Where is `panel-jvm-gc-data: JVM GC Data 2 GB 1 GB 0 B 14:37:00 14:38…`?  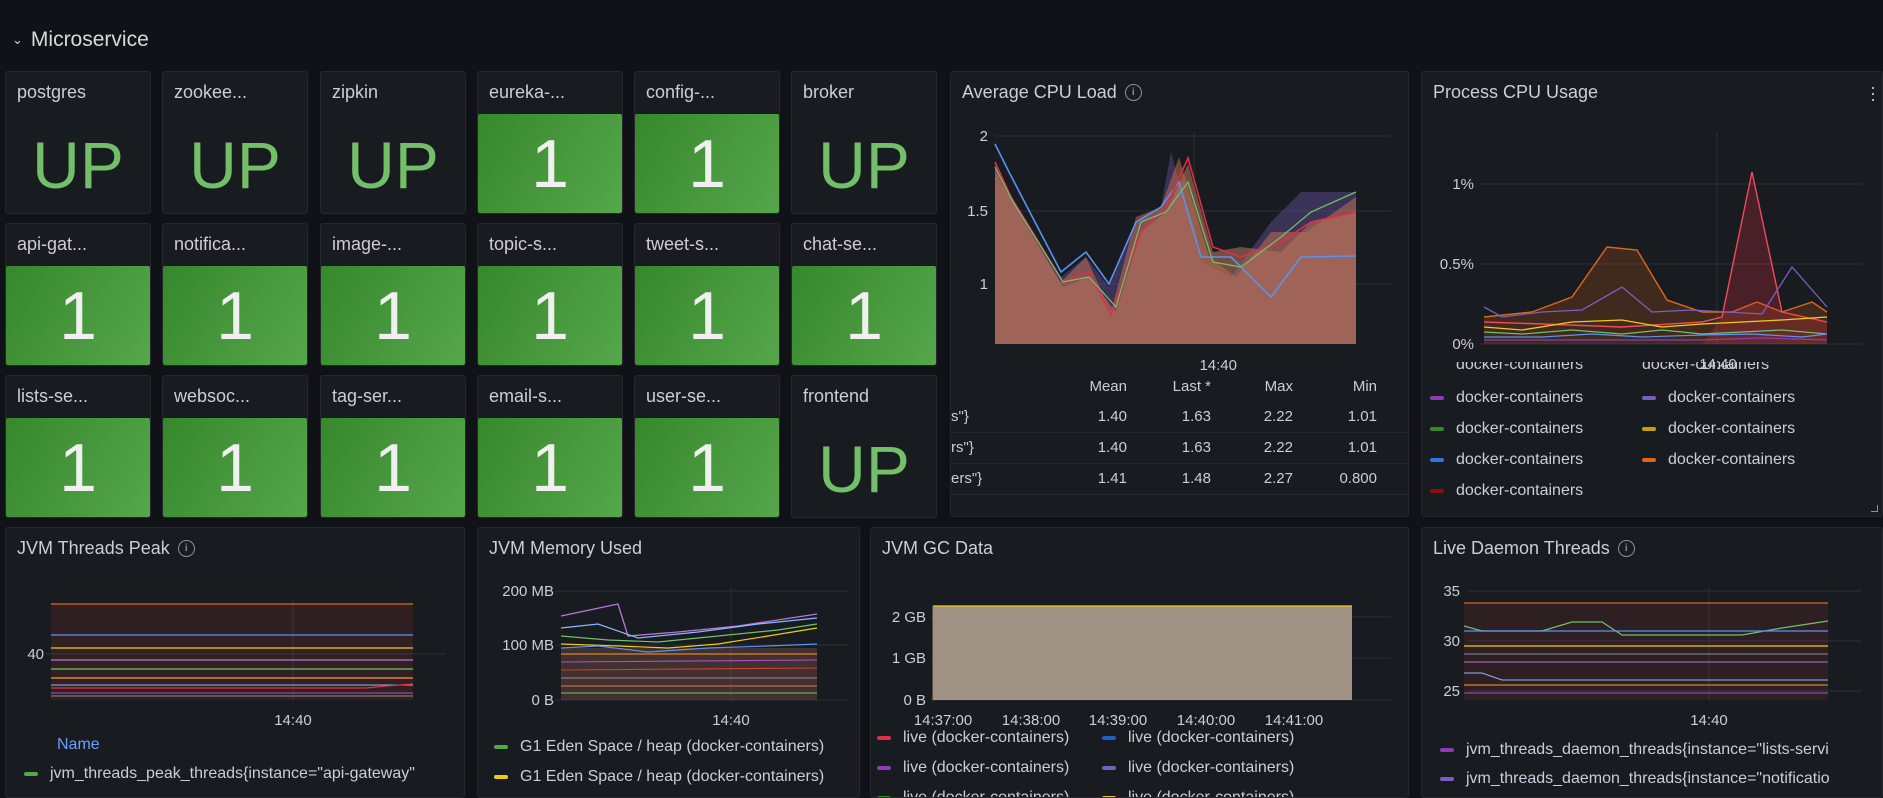 panel-jvm-gc-data: JVM GC Data 2 GB 1 GB 0 B 14:37:00 14:38… is located at coordinates (1139, 662).